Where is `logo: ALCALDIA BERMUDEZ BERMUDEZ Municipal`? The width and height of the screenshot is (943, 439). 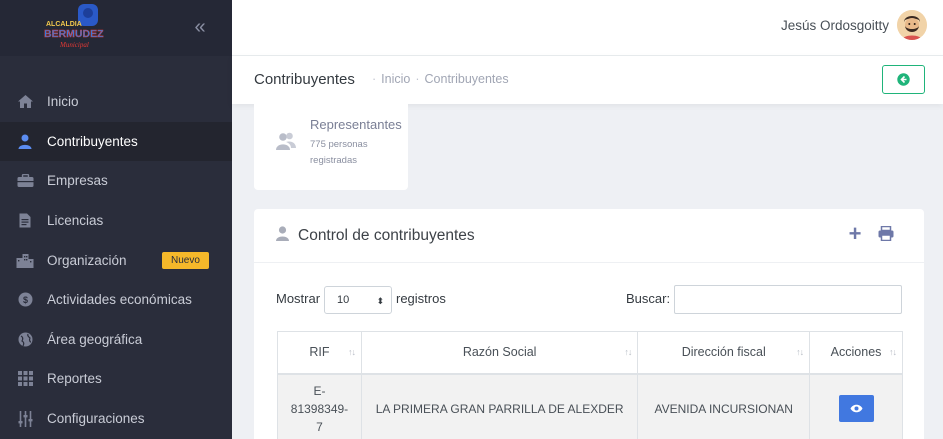
logo: ALCALDIA BERMUDEZ BERMUDEZ Municipal is located at coordinates (74, 26).